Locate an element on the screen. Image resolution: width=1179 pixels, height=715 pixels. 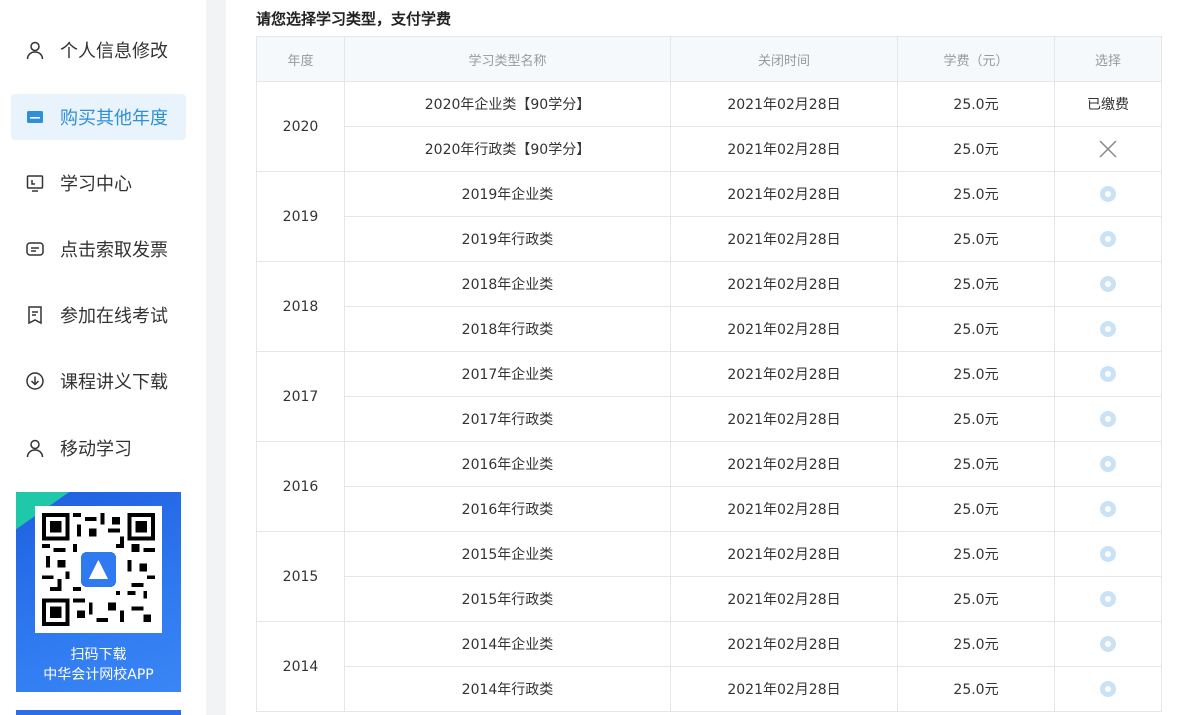
table-row: 2017年行政类 2021年02月28日 25.0元 is located at coordinates (709, 419).